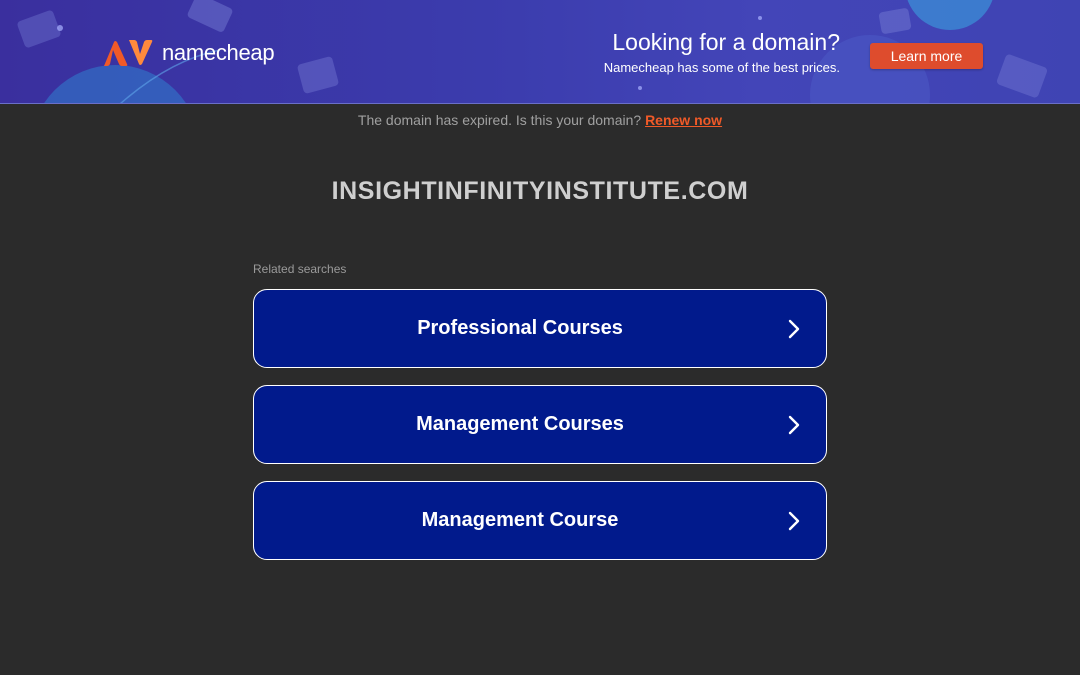 The width and height of the screenshot is (1080, 675). Describe the element at coordinates (520, 328) in the screenshot. I see `related-search-label: Professional Courses` at that location.